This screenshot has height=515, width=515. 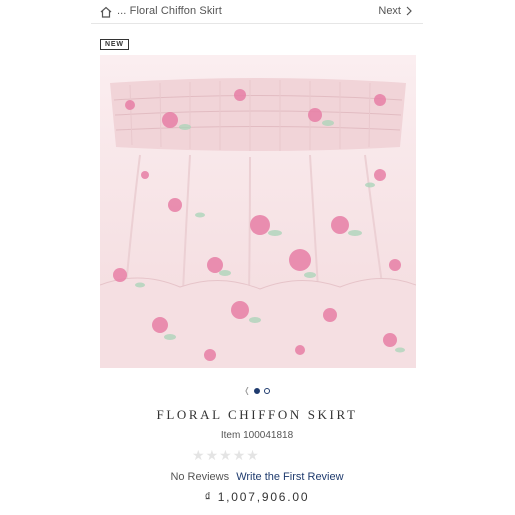 What do you see at coordinates (409, 11) in the screenshot?
I see `chevron-right-icon` at bounding box center [409, 11].